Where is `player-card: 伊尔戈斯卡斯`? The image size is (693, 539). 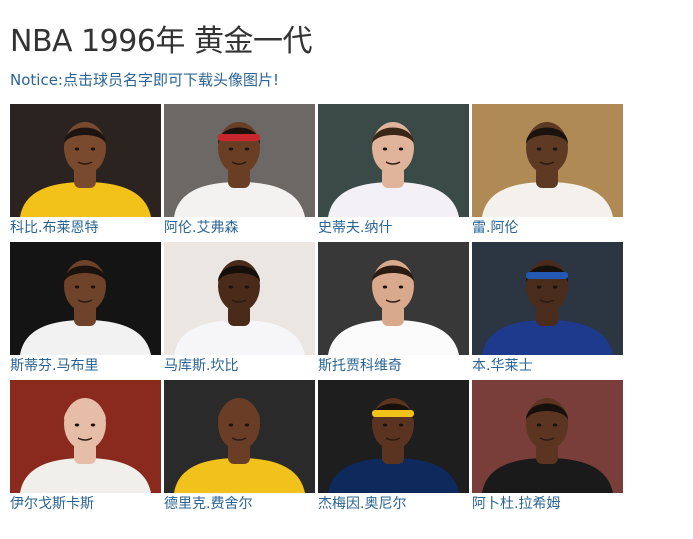 player-card: 伊尔戈斯卡斯 is located at coordinates (87, 449).